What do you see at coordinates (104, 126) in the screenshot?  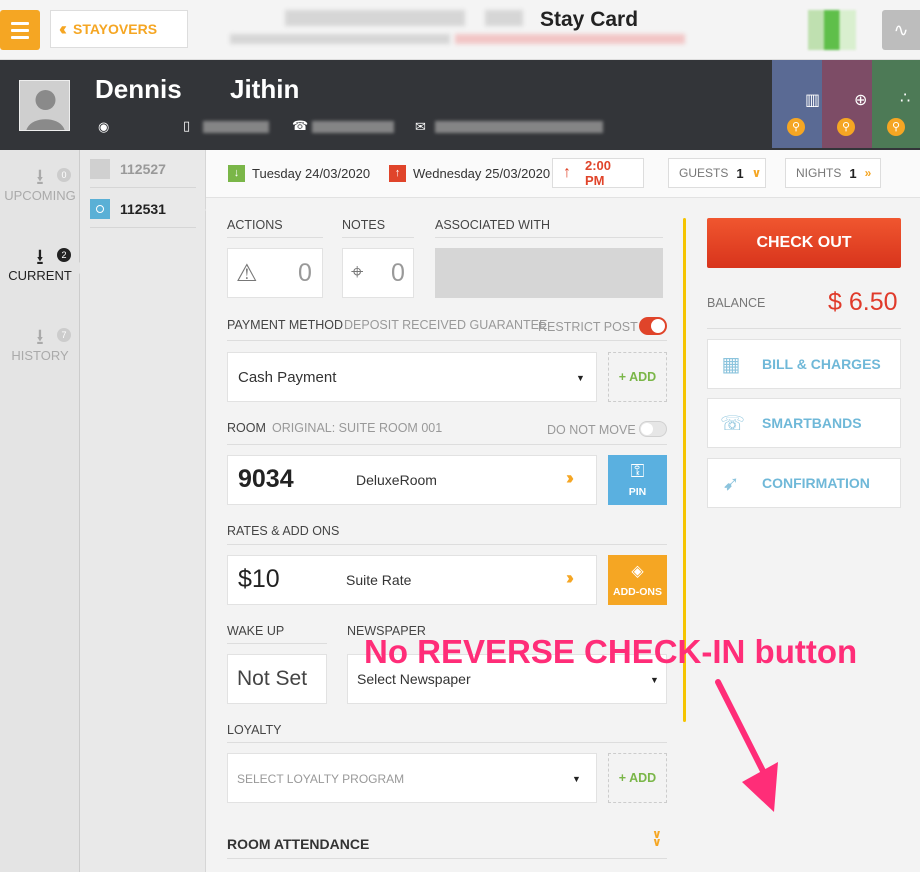 I see `location-pin-icon: ◉` at bounding box center [104, 126].